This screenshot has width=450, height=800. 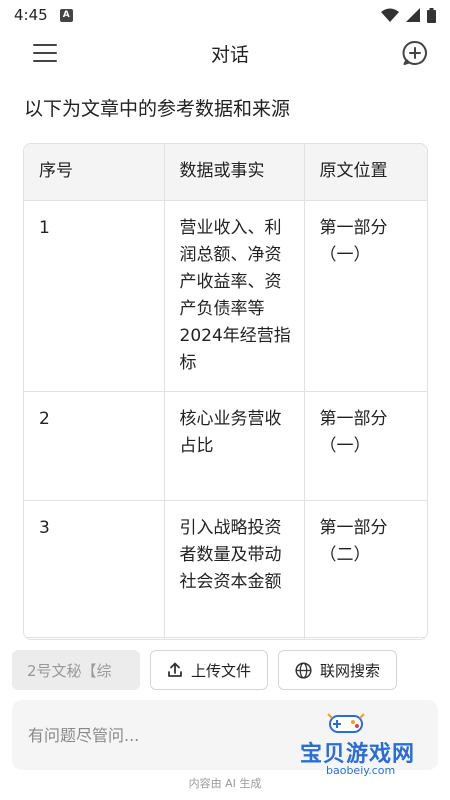 What do you see at coordinates (94, 296) in the screenshot?
I see `table-cell: 1` at bounding box center [94, 296].